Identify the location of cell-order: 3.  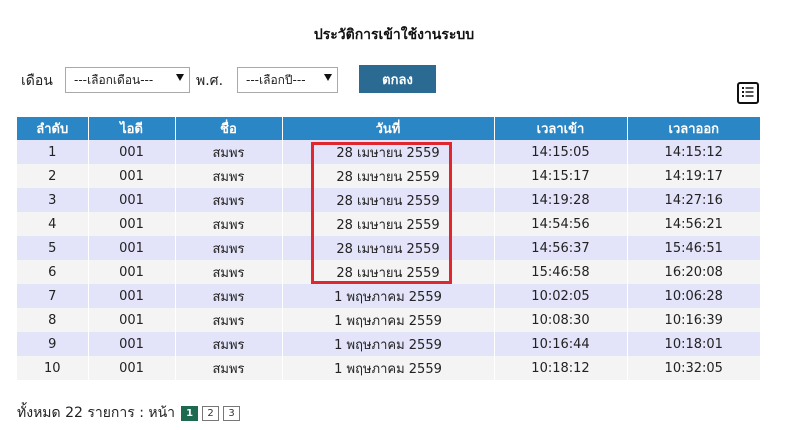
(53, 200).